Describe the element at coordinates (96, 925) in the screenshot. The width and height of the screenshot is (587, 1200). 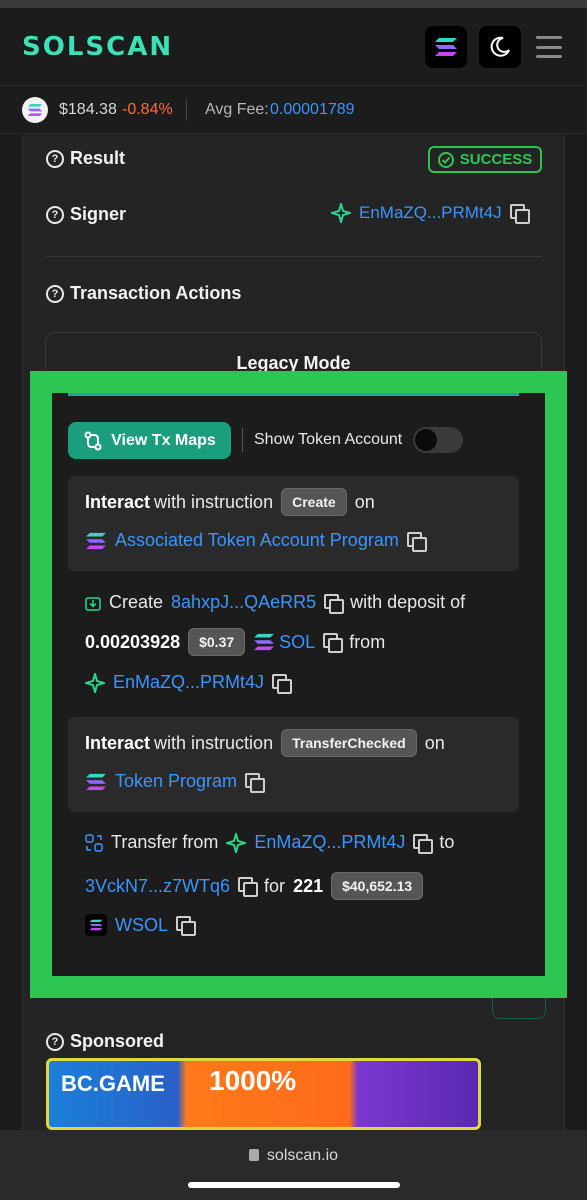
I see `wsol-token-icon` at that location.